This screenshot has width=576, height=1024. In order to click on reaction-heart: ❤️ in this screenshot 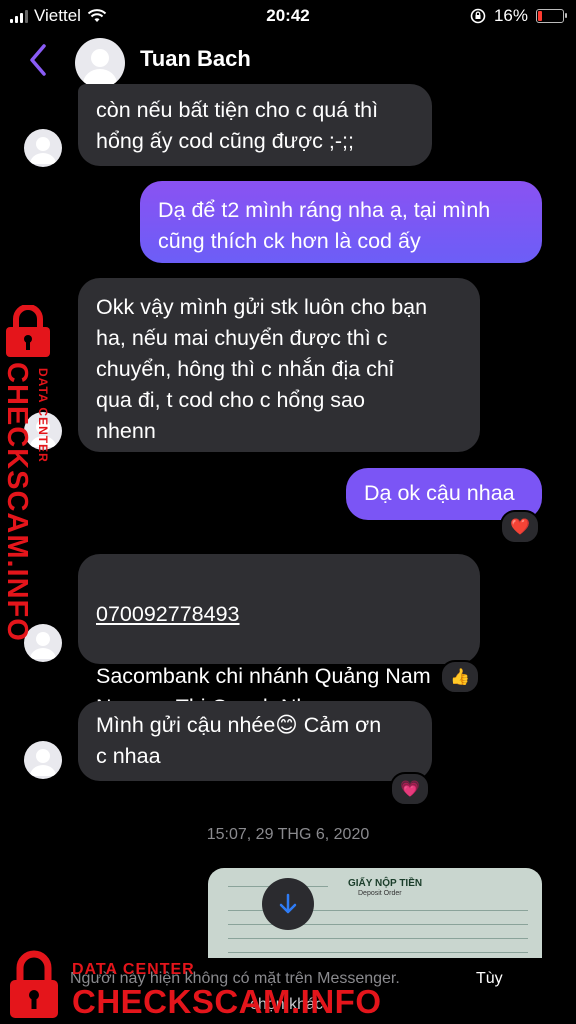, I will do `click(520, 527)`.